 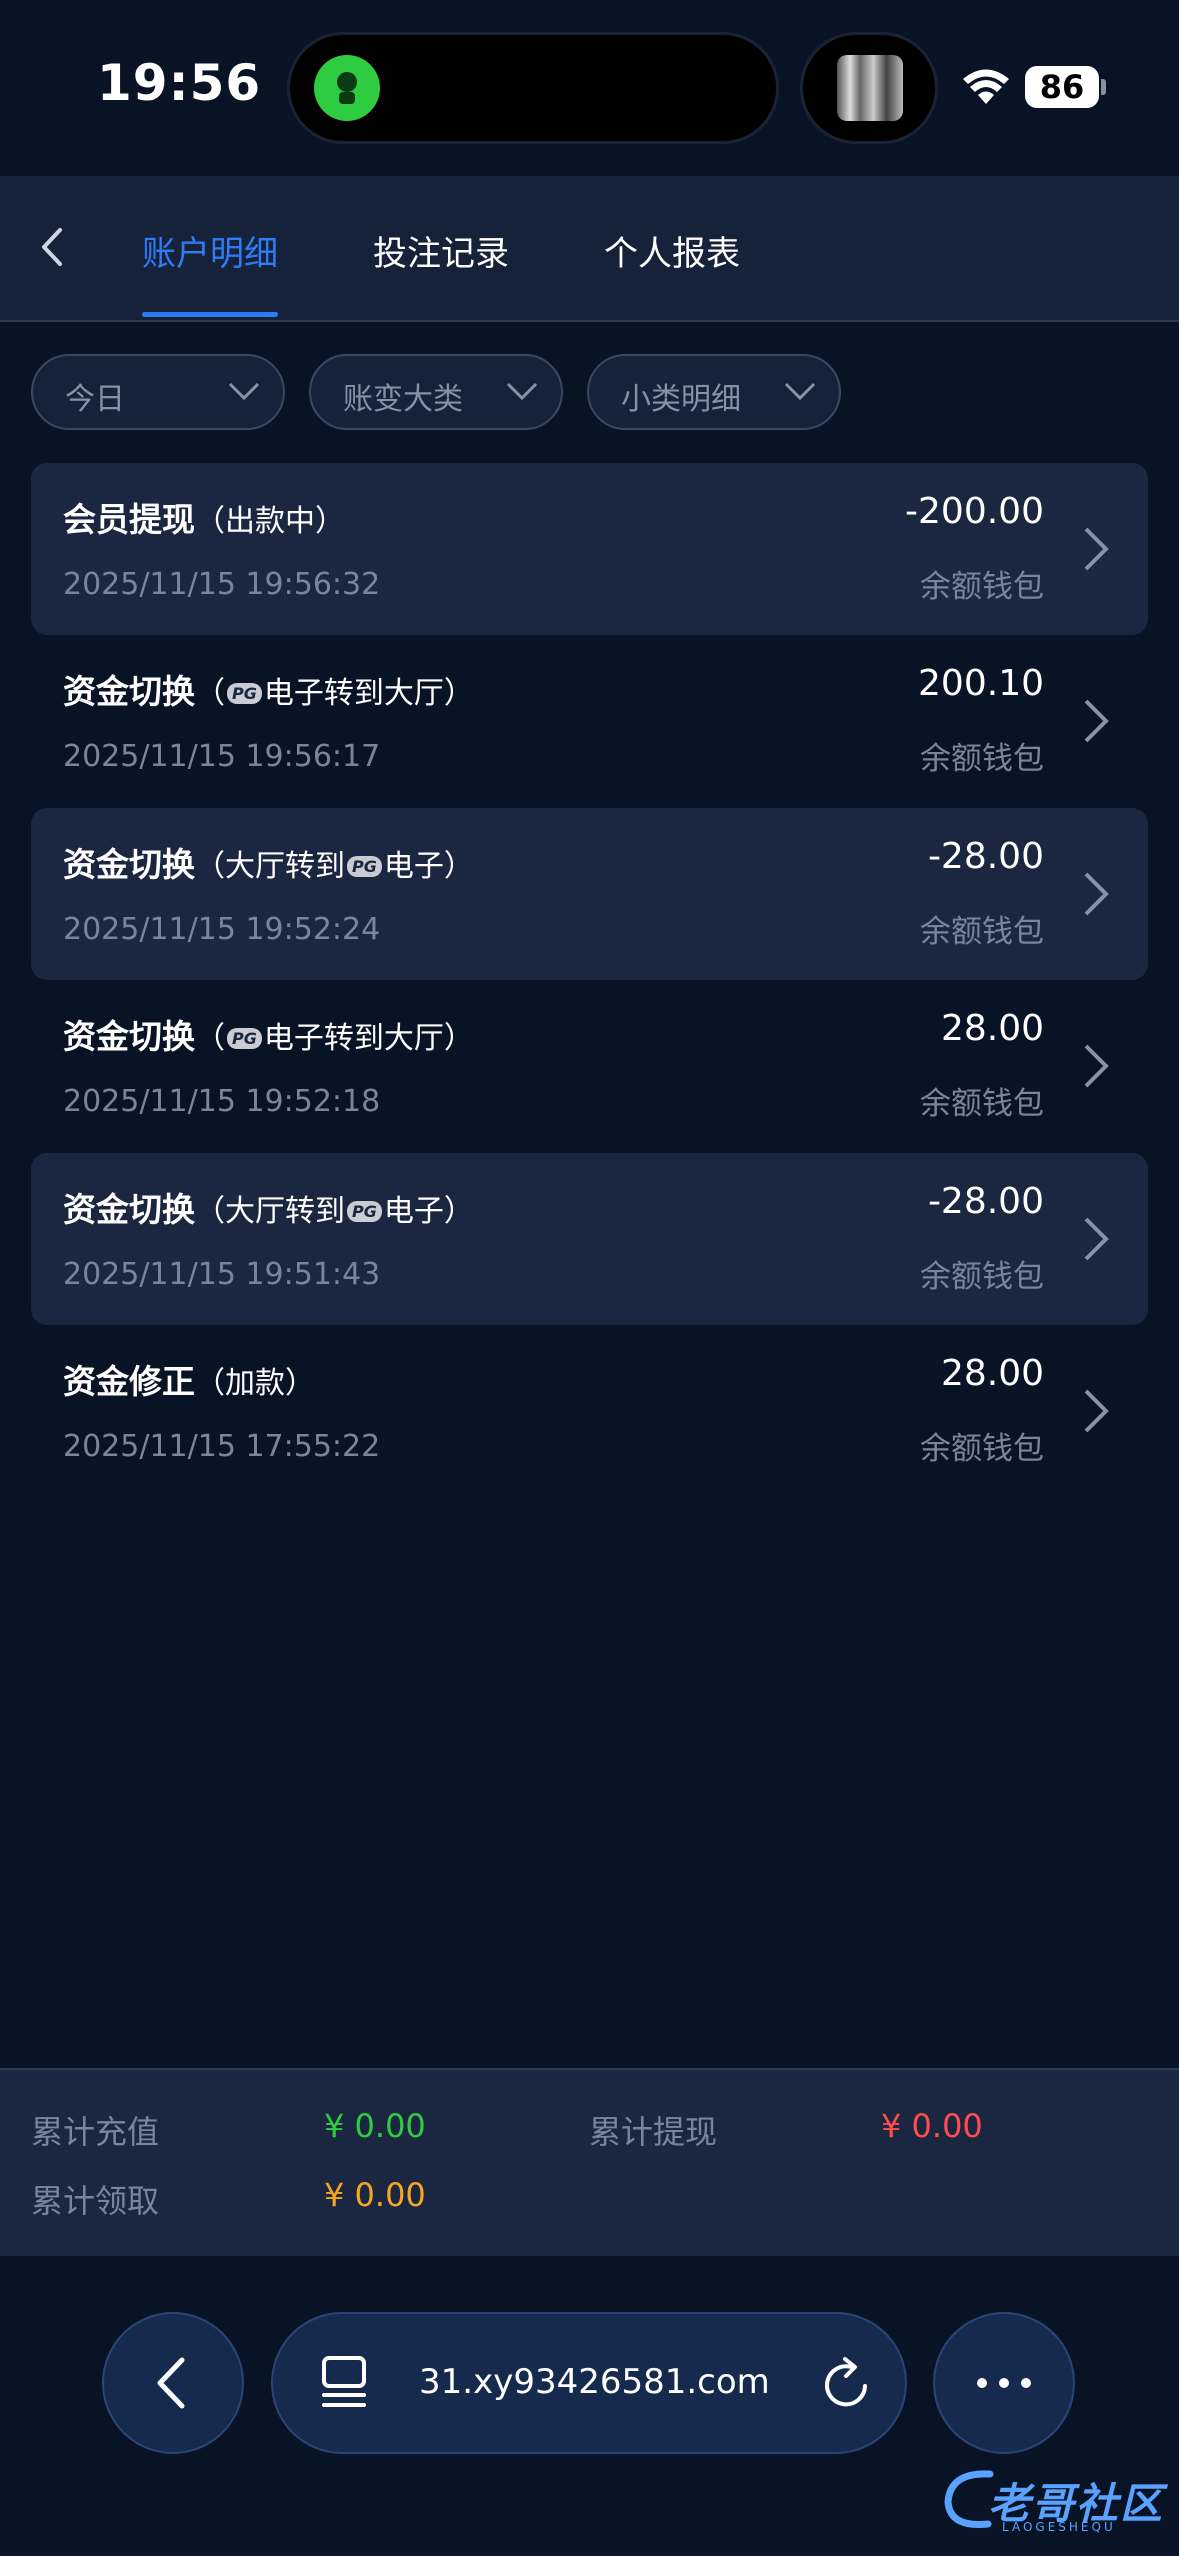 What do you see at coordinates (653, 2132) in the screenshot?
I see `total-withdraw-label: 累计提现` at bounding box center [653, 2132].